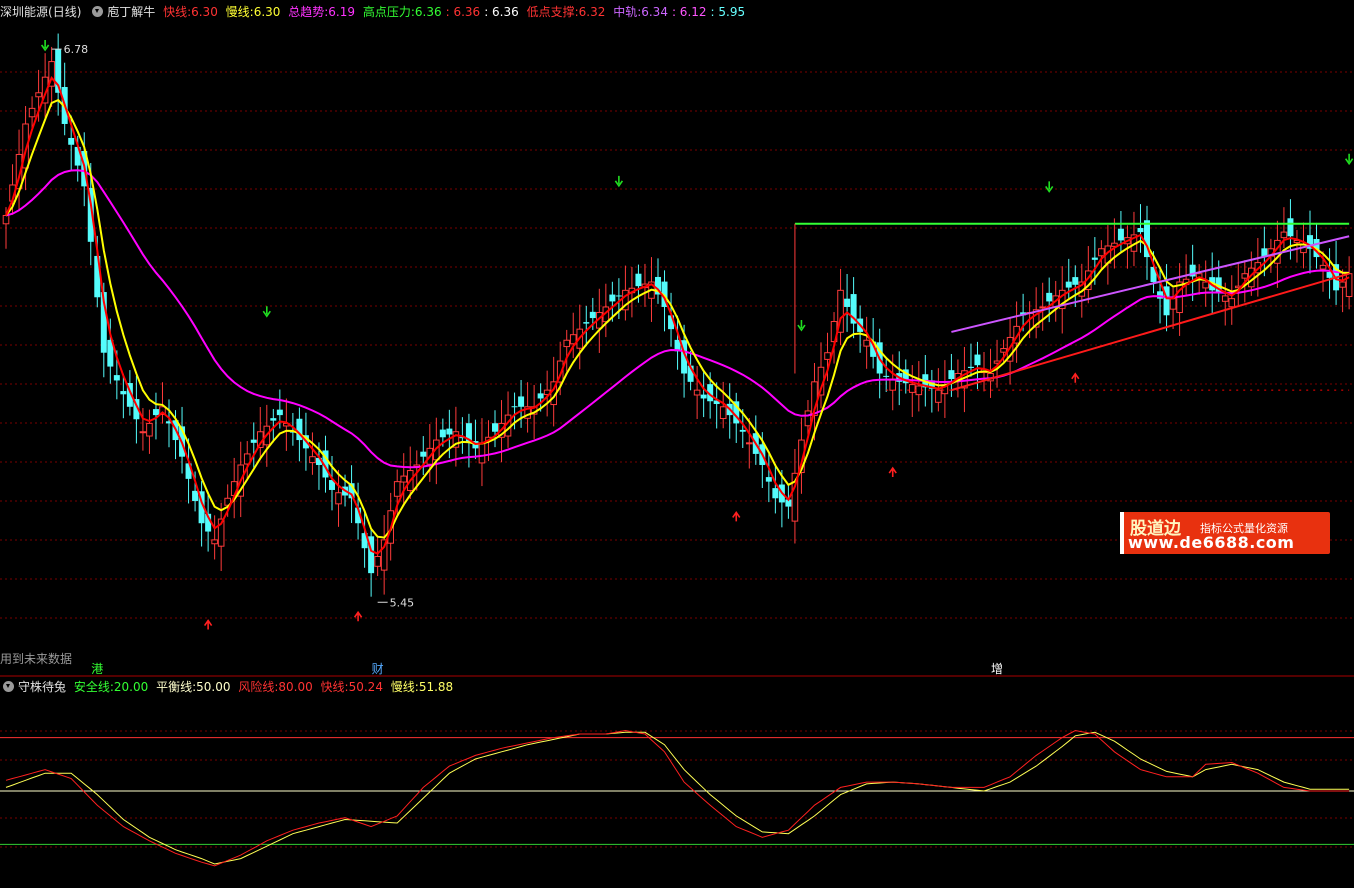 This screenshot has height=888, width=1354. What do you see at coordinates (213, 687) in the screenshot?
I see `balance-line-value: 50.00` at bounding box center [213, 687].